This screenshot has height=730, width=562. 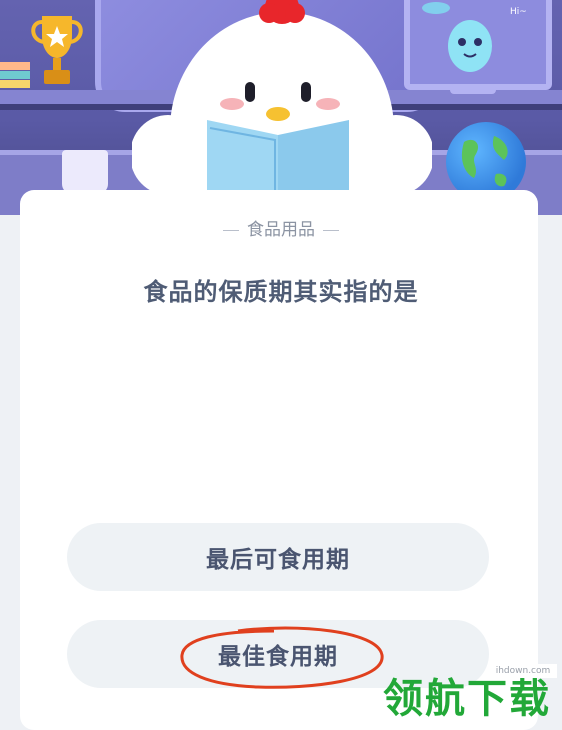 I want to click on watermark-url: ihdown.com, so click(x=523, y=671).